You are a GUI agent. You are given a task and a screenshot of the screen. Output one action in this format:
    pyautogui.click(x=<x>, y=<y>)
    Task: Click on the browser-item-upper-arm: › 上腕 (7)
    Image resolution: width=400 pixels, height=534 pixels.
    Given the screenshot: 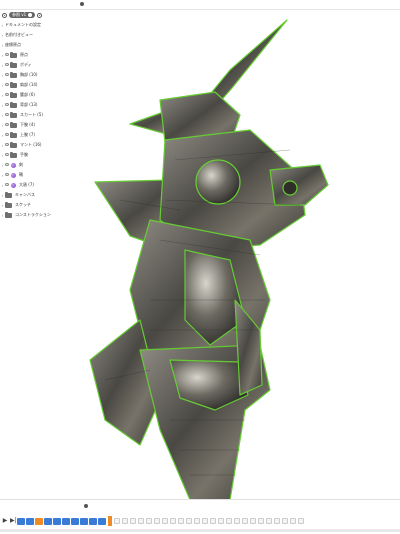 What is the action you would take?
    pyautogui.click(x=36, y=135)
    